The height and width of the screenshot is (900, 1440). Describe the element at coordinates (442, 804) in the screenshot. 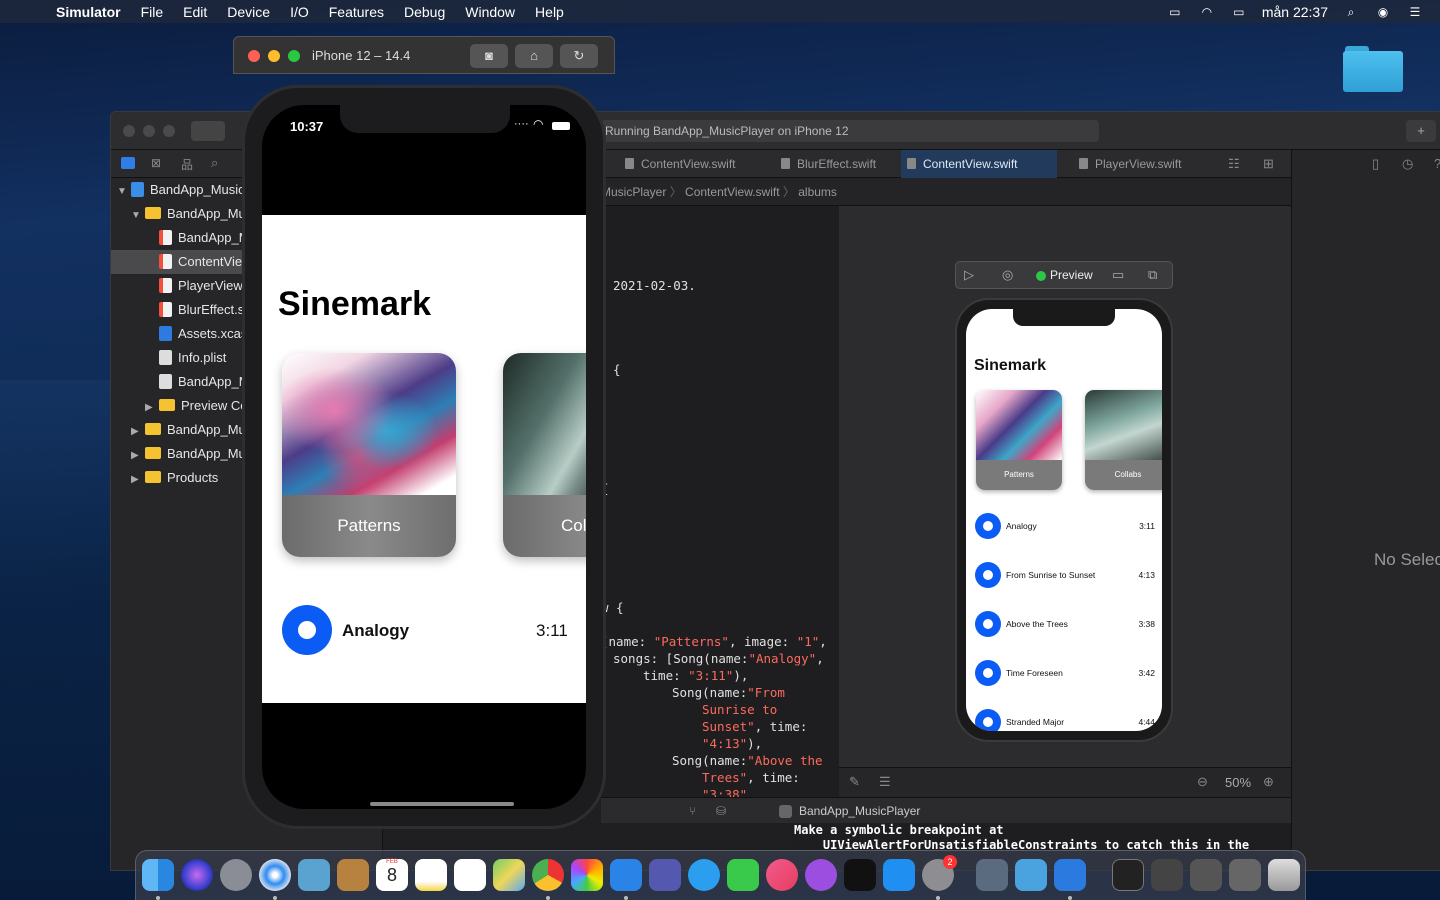

I see `home-indicator` at that location.